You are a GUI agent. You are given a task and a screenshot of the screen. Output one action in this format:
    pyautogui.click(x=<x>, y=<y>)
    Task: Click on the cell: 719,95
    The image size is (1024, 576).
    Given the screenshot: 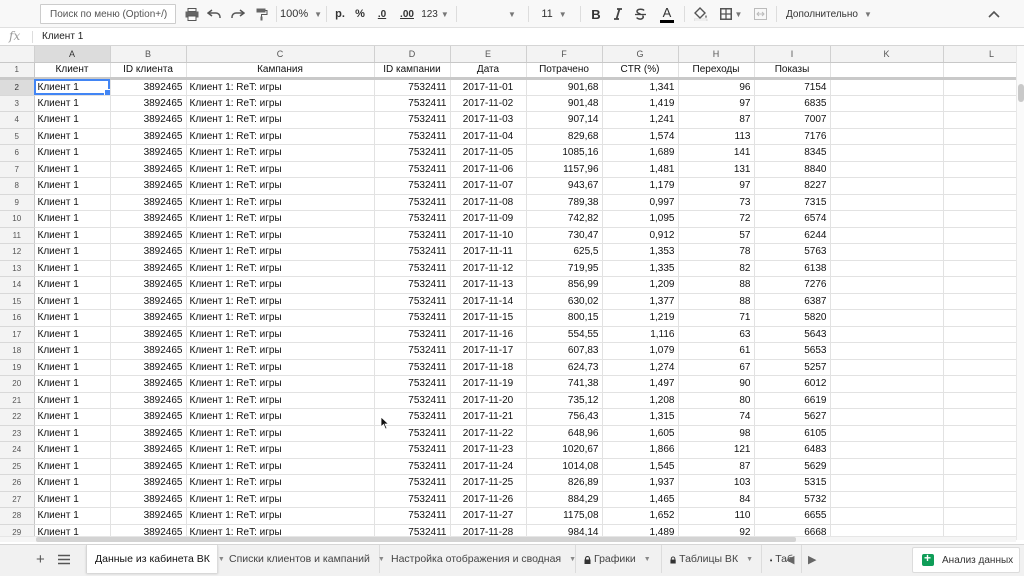 What is the action you would take?
    pyautogui.click(x=564, y=268)
    